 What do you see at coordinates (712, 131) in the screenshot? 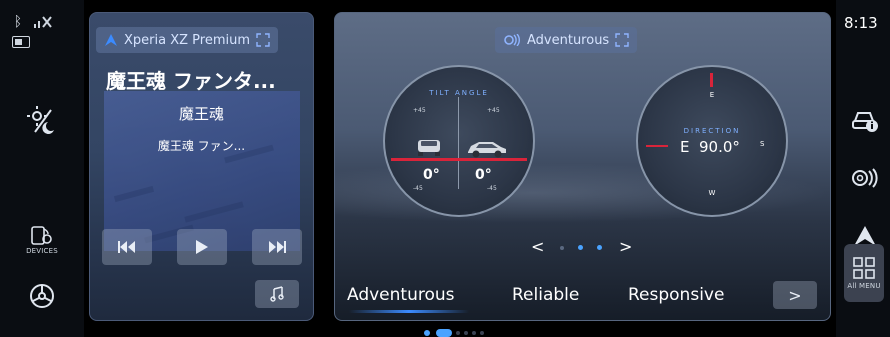
I see `direction-label: DIRECTION` at bounding box center [712, 131].